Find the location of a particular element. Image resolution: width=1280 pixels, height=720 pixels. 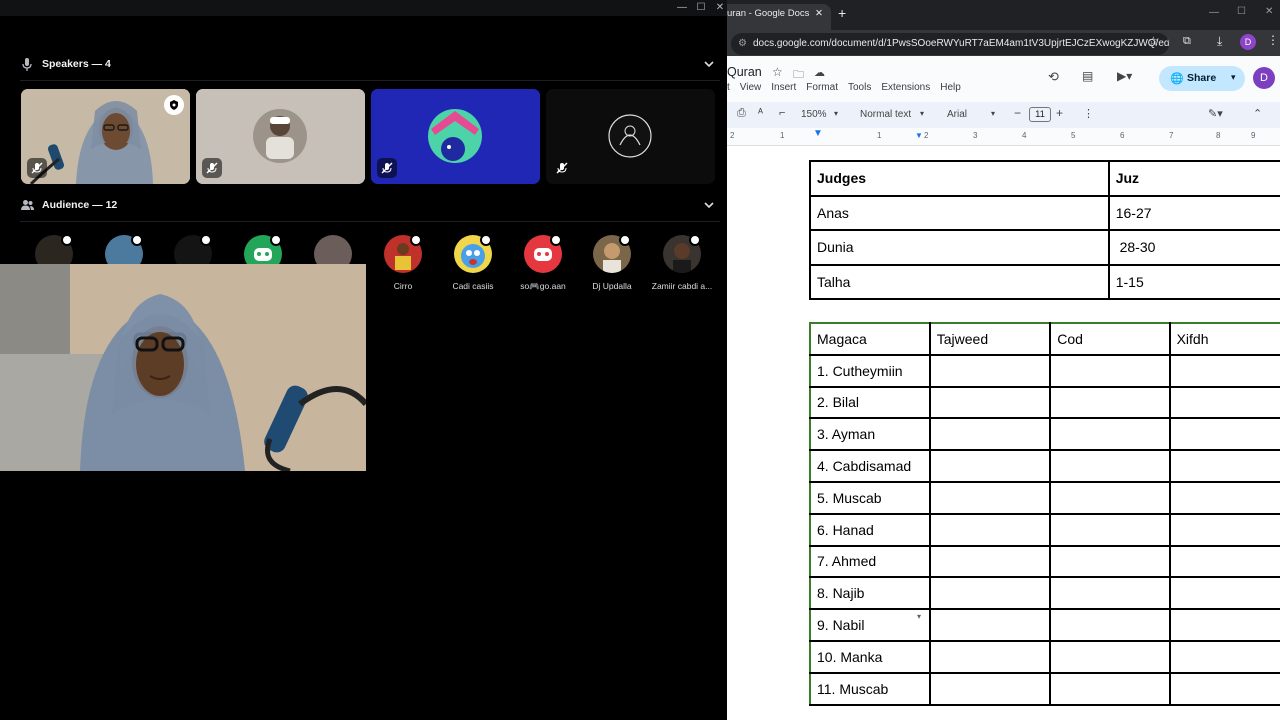

paint-format-icon: ⌐ is located at coordinates (782, 113).